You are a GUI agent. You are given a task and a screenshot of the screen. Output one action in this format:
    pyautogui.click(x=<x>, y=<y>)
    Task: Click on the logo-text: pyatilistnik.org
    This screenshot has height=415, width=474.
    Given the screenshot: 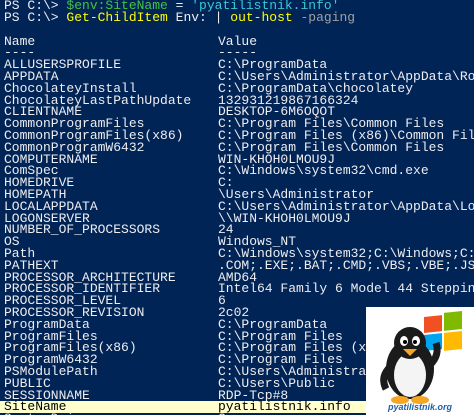 What is the action you would take?
    pyautogui.click(x=419, y=407)
    